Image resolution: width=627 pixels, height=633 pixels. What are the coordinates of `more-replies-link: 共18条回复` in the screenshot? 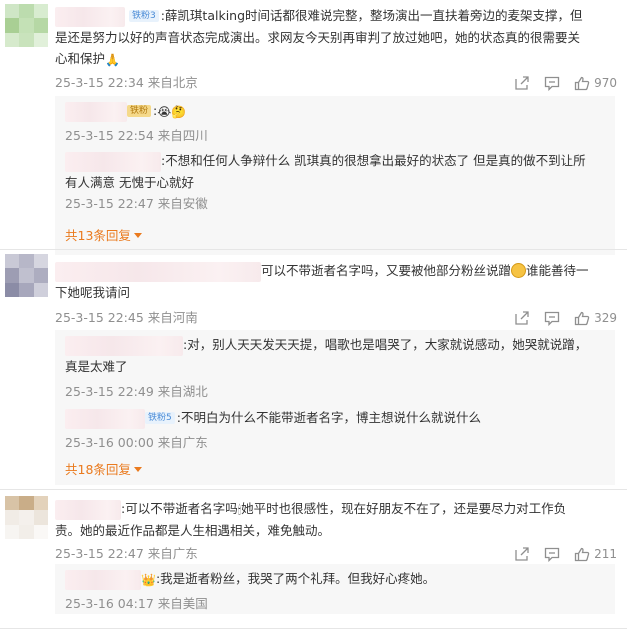 It's located at (103, 470).